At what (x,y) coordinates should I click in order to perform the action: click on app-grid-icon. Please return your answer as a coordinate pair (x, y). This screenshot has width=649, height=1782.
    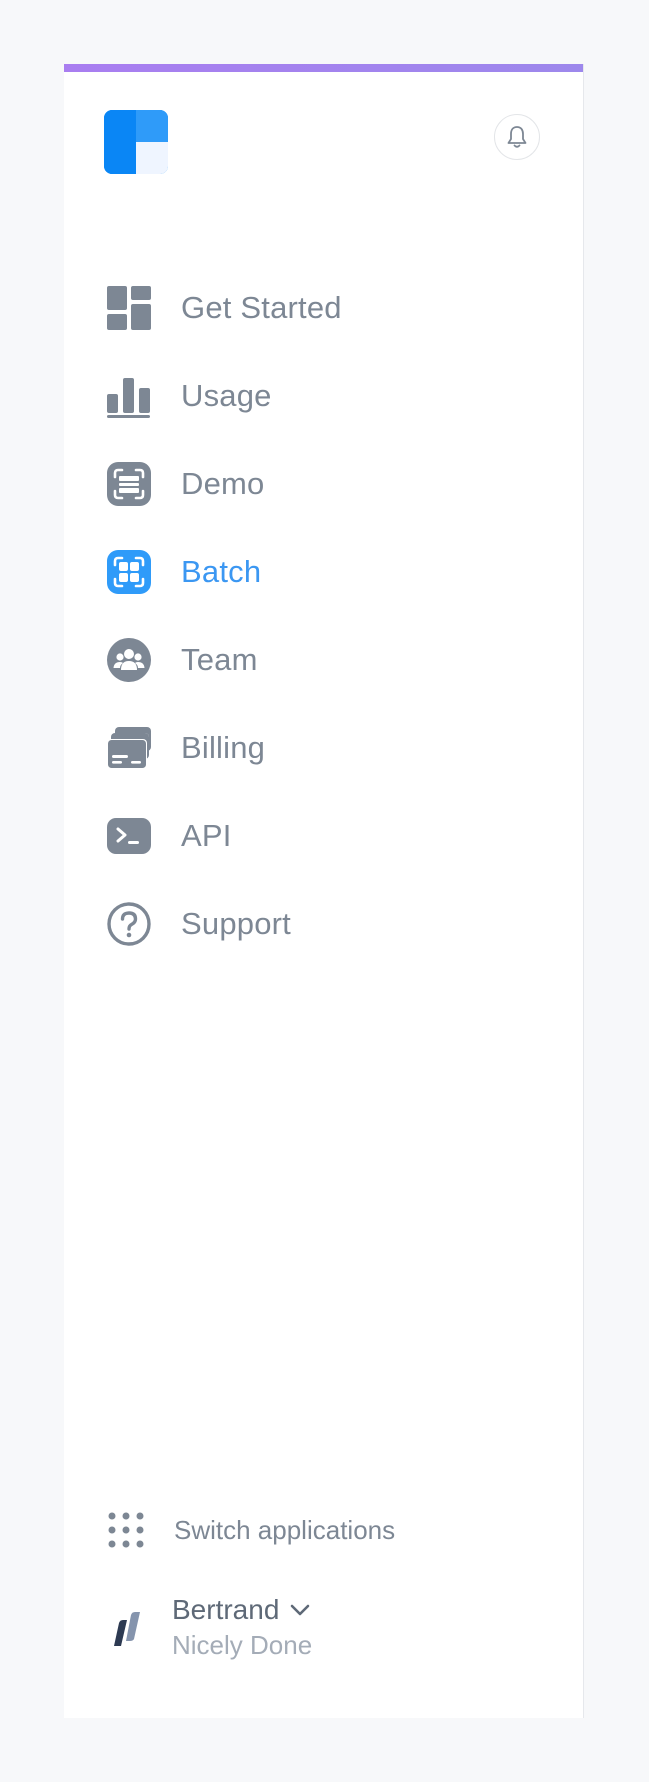
    Looking at the image, I should click on (126, 1530).